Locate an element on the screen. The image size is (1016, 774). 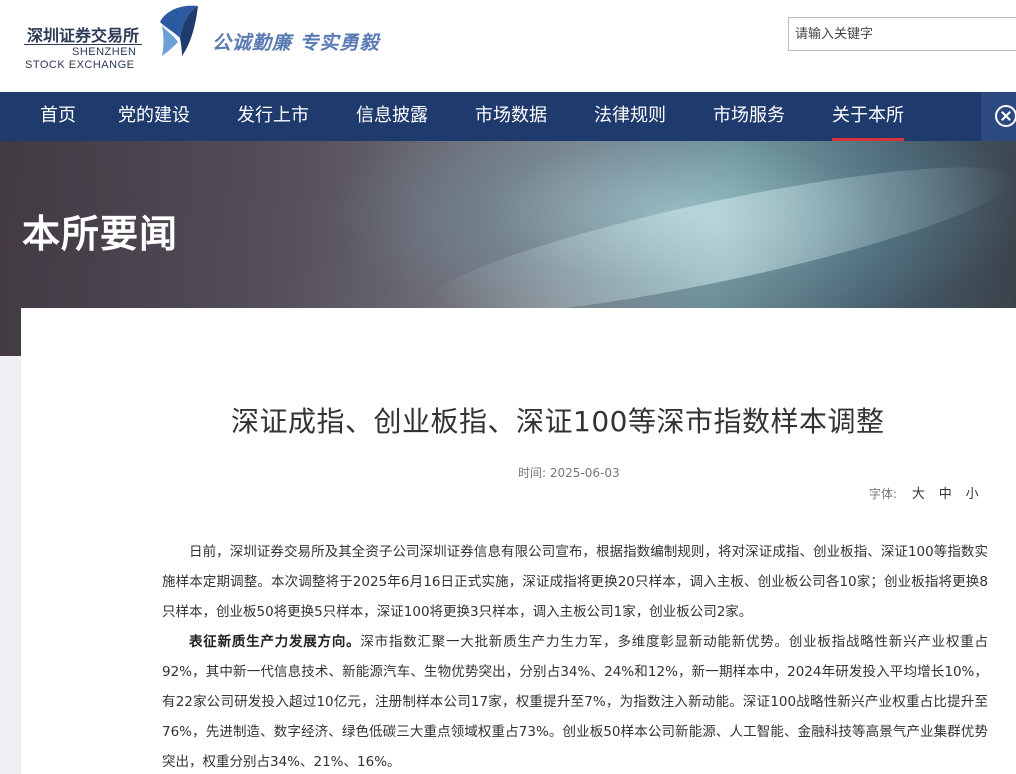
nav-item-disclosure: 信息披露 is located at coordinates (392, 116).